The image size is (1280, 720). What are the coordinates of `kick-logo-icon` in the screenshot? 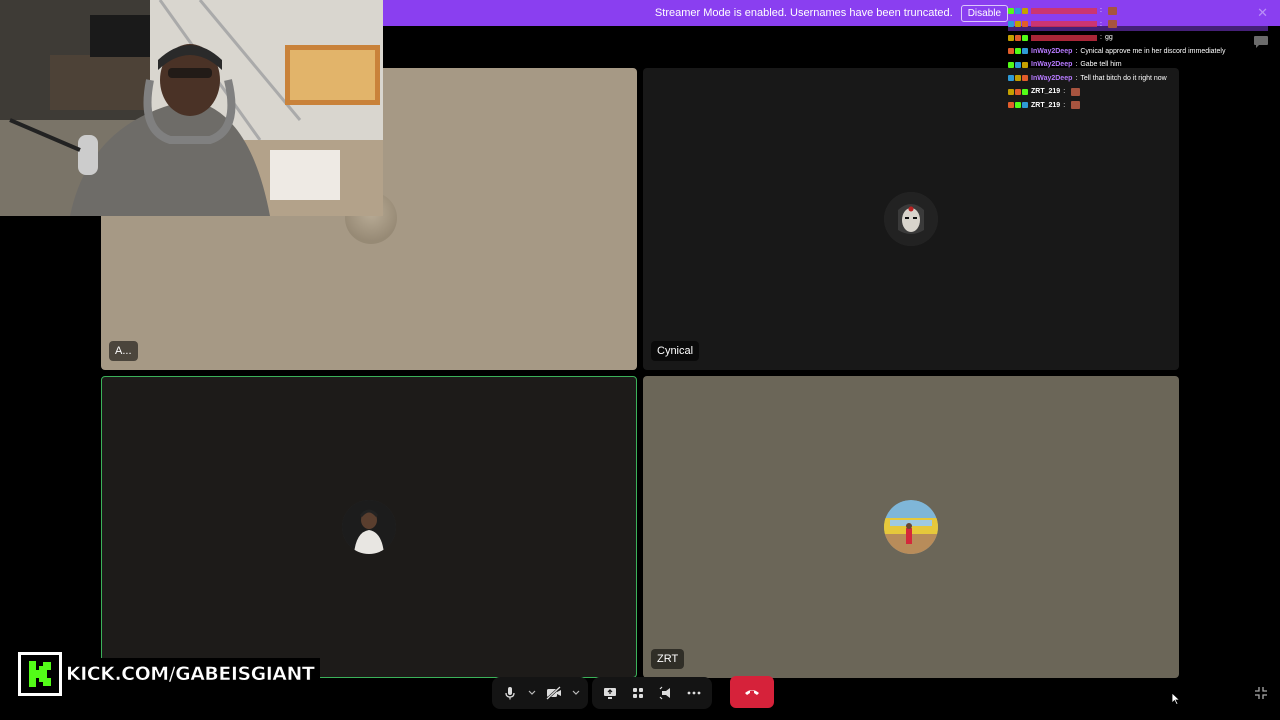 It's located at (40, 674).